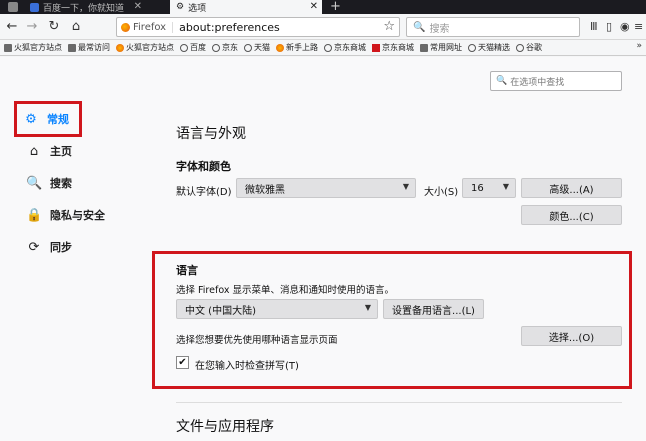  Describe the element at coordinates (54, 27) in the screenshot. I see `reload-icon: ↻` at that location.